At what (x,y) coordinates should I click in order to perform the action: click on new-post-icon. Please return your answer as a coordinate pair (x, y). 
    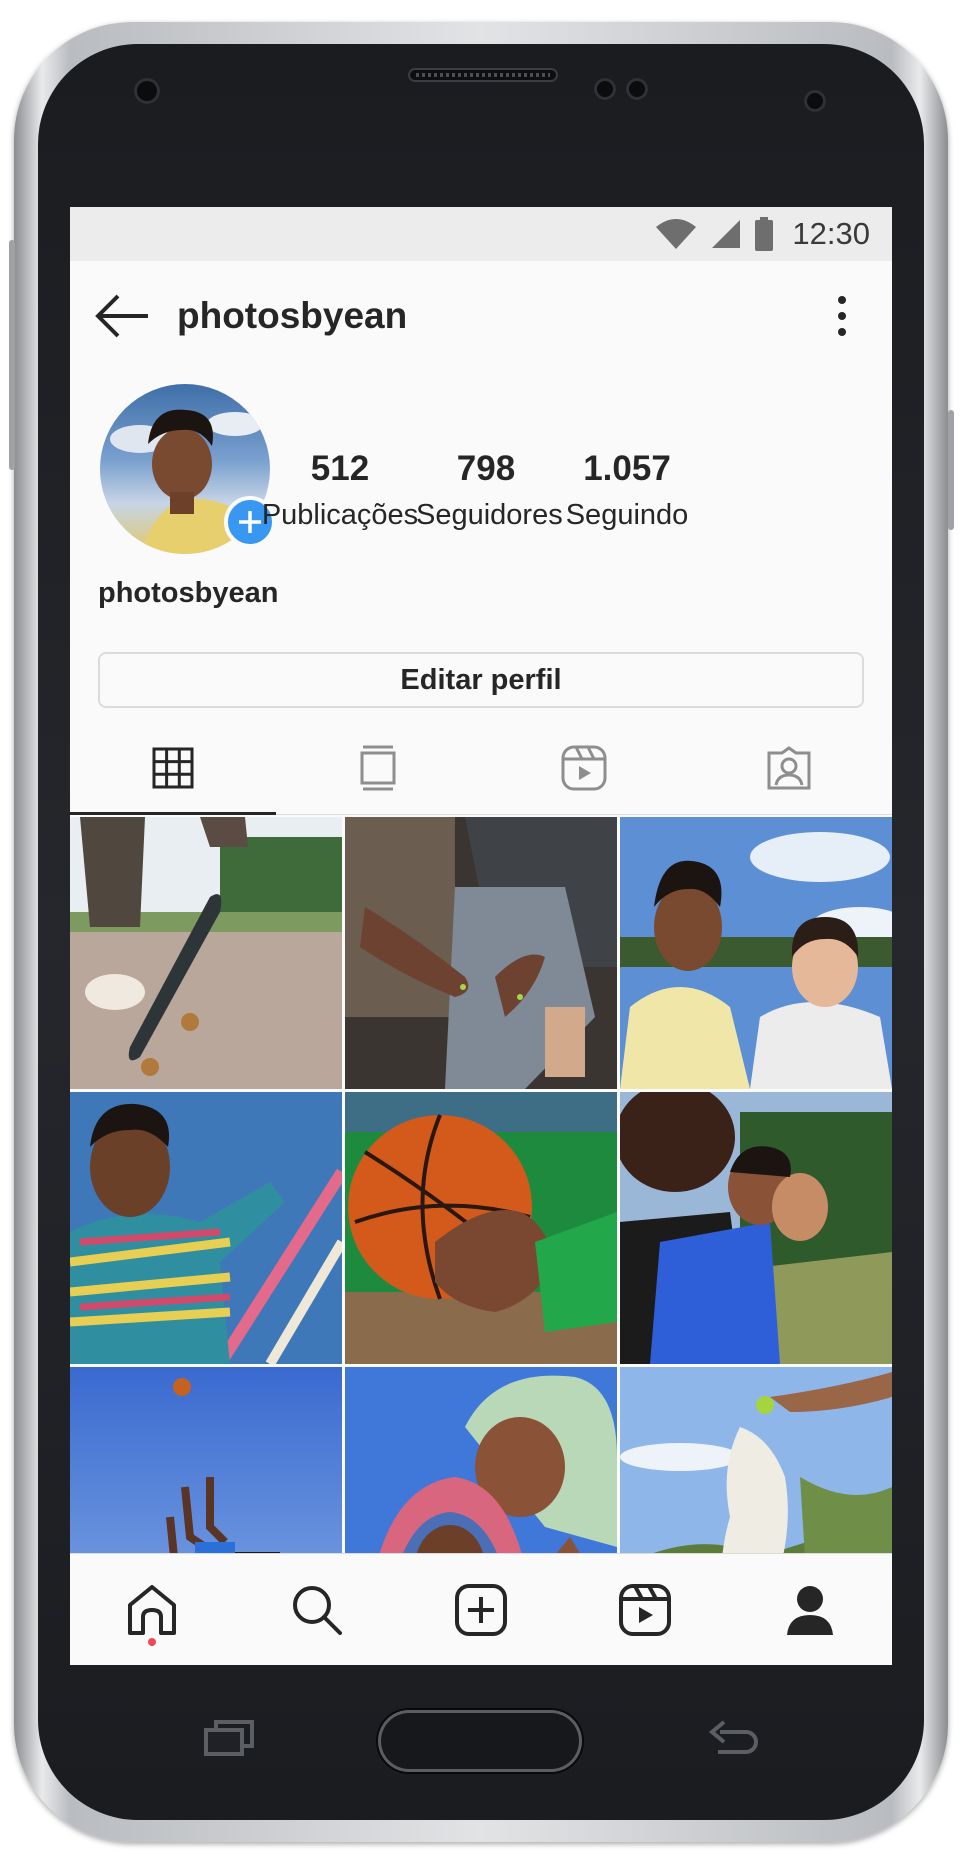
    Looking at the image, I should click on (481, 1610).